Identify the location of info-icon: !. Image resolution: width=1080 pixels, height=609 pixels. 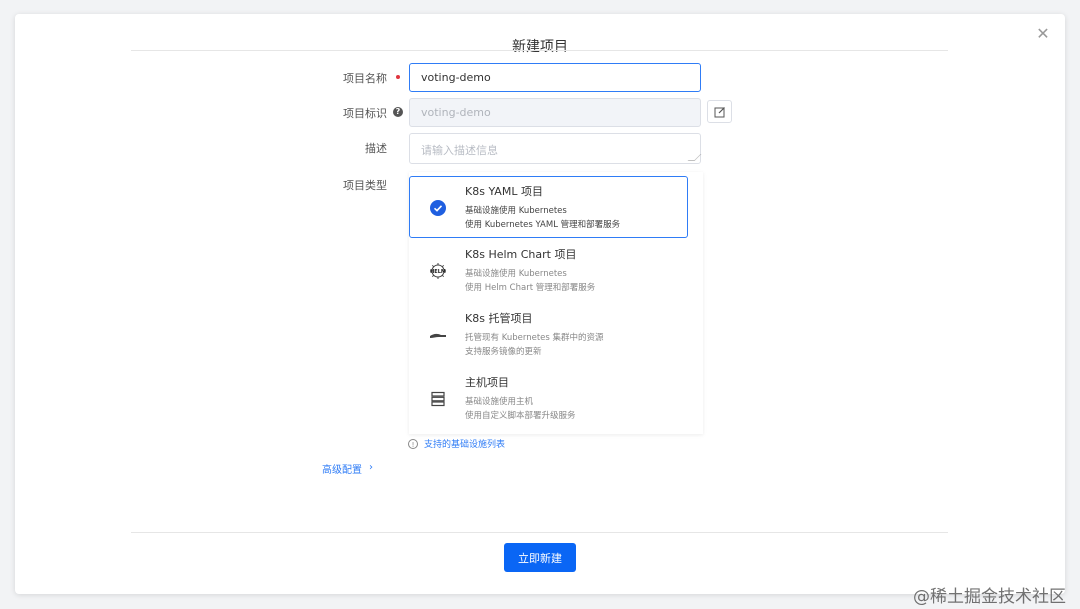
(413, 443).